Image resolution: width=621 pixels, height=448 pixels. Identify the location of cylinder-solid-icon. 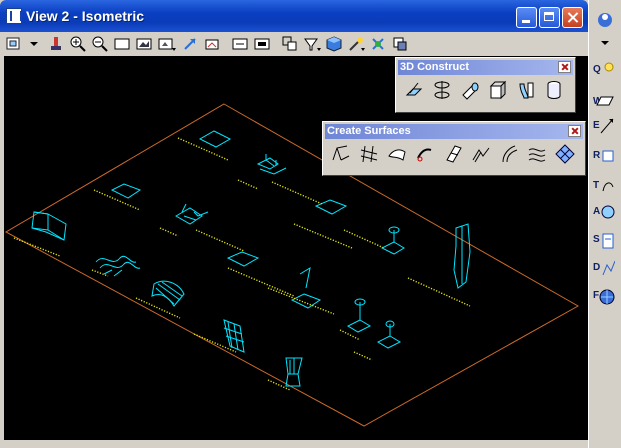
(554, 90).